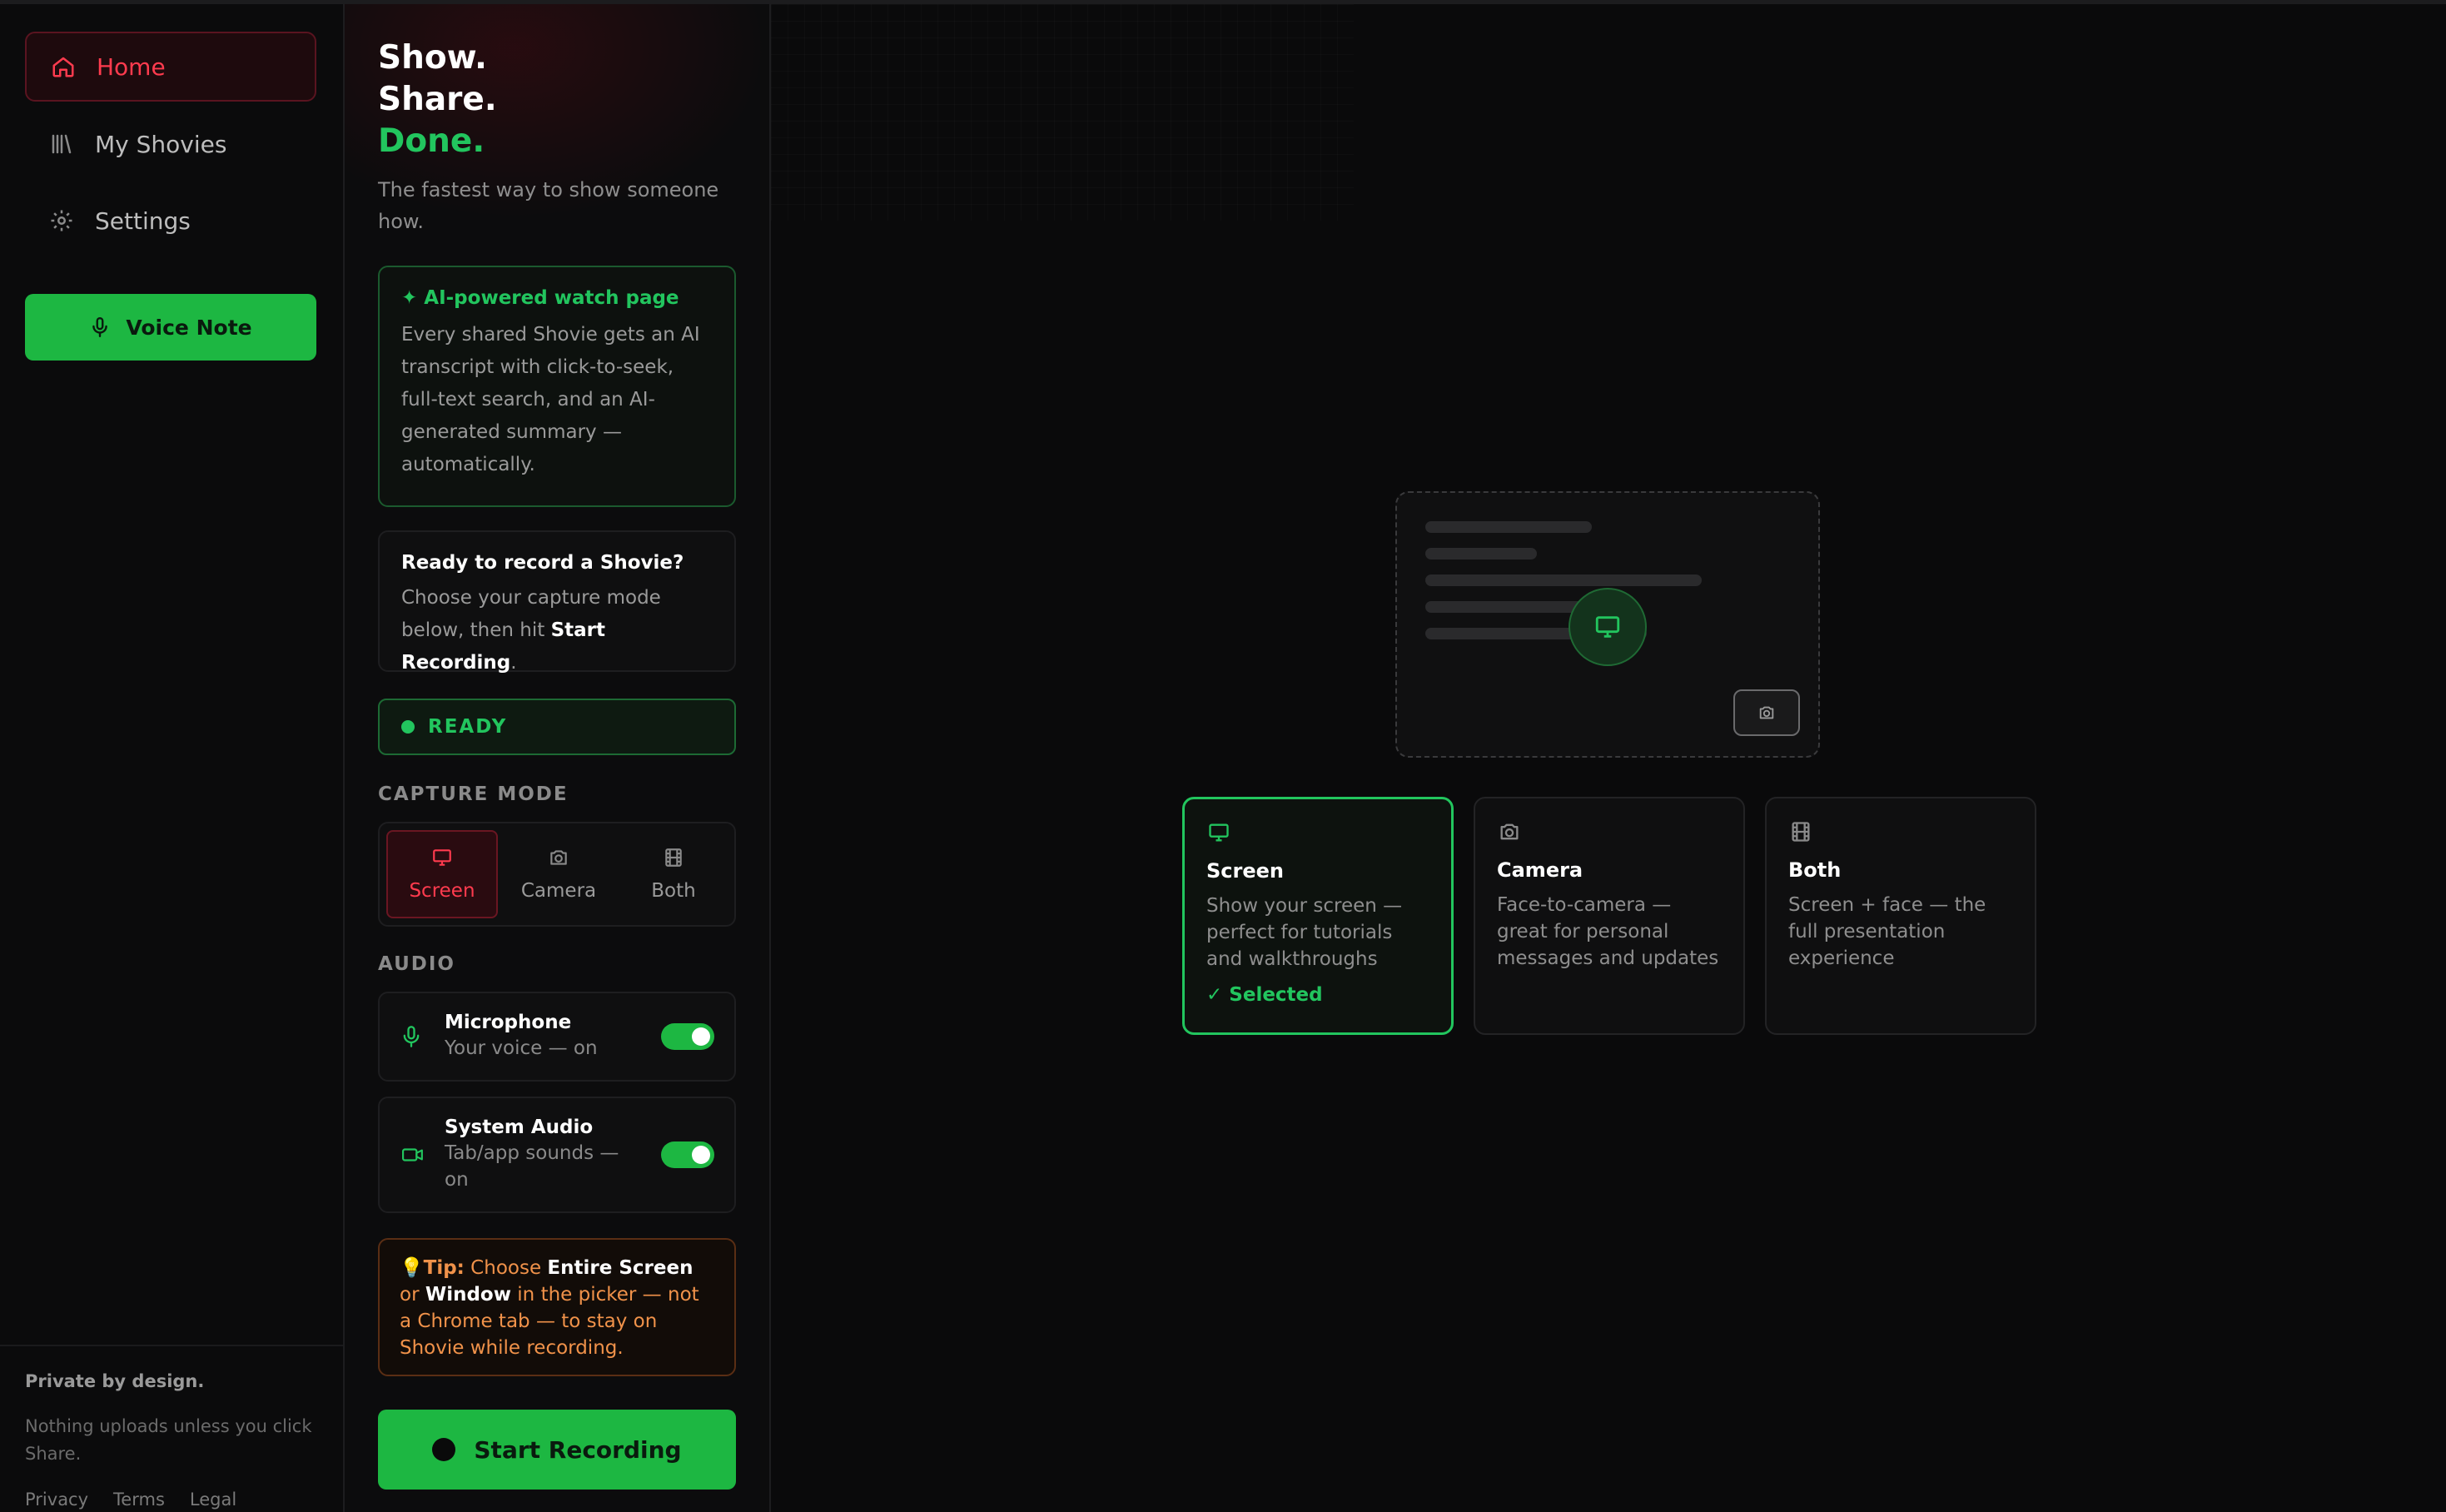 The height and width of the screenshot is (1512, 2446). I want to click on screen-preview-illustration, so click(1607, 624).